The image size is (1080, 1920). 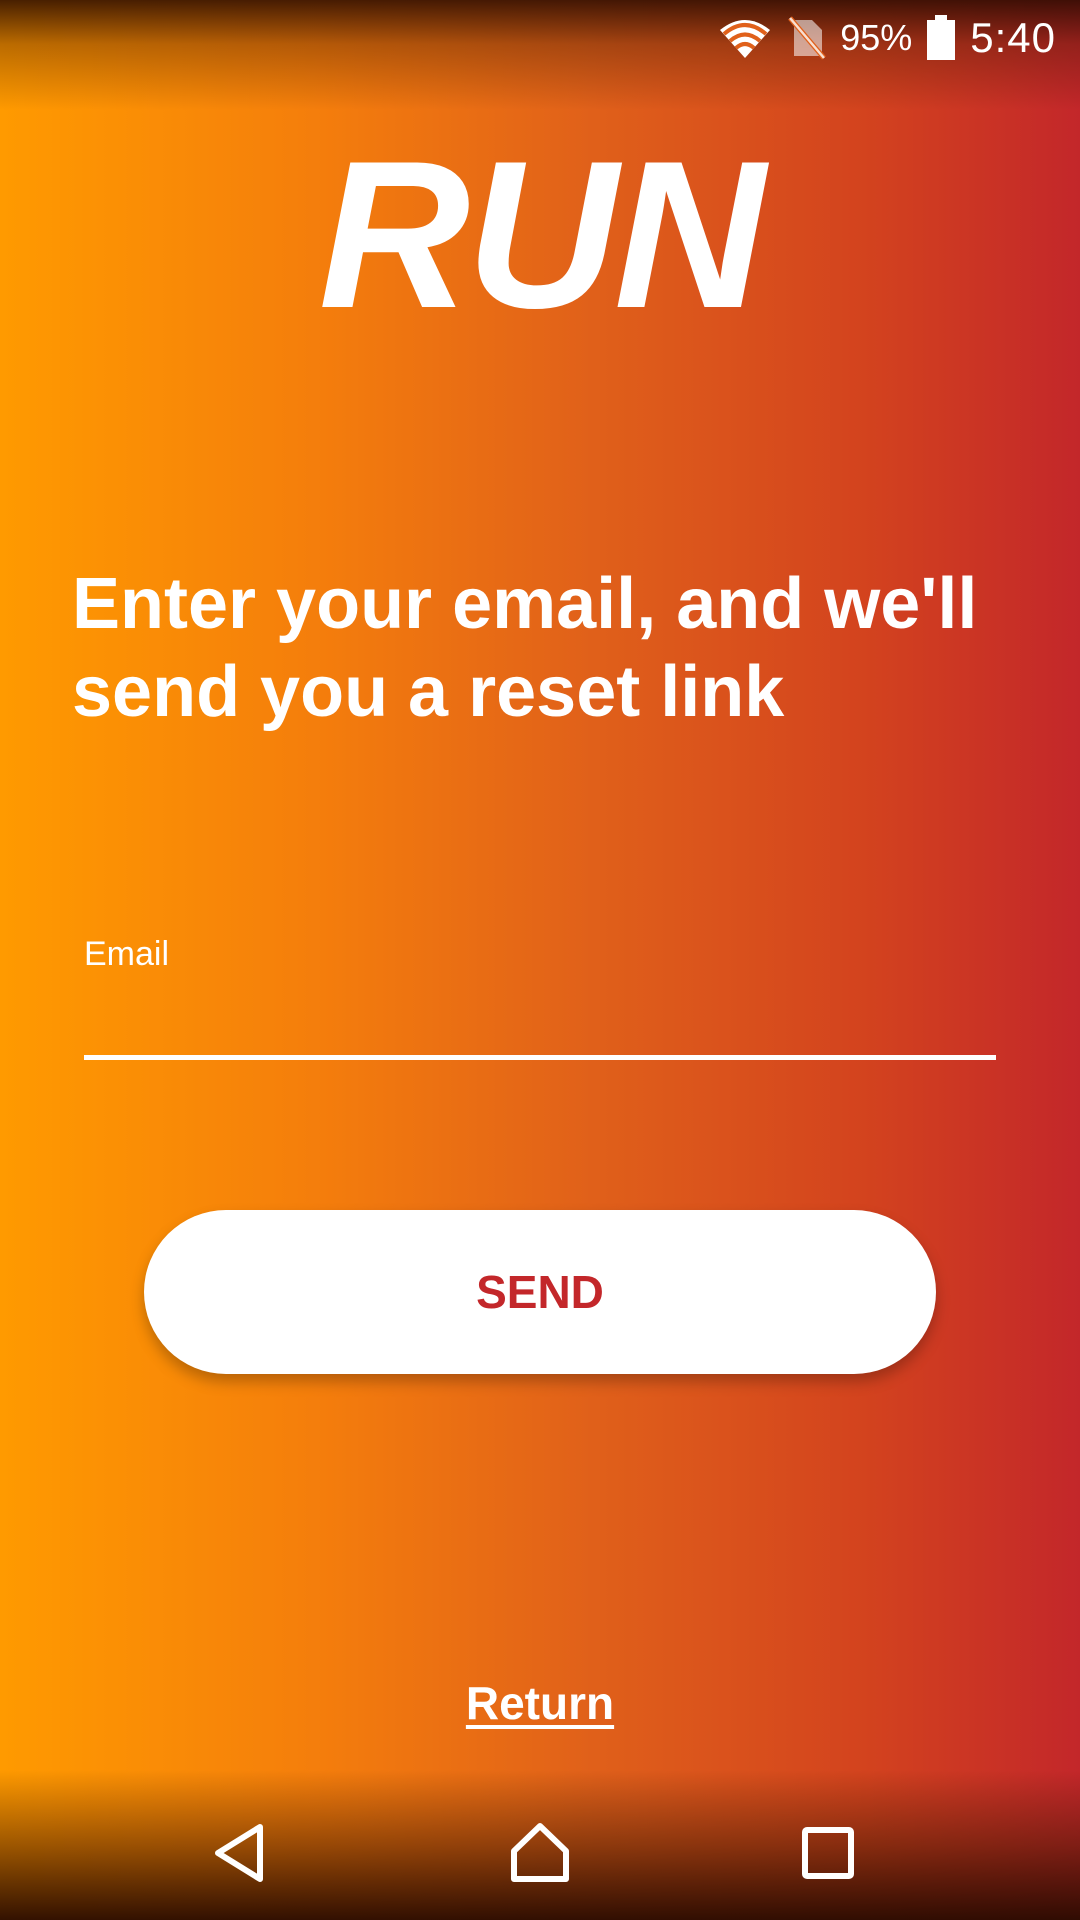 What do you see at coordinates (745, 38) in the screenshot?
I see `wifi-icon` at bounding box center [745, 38].